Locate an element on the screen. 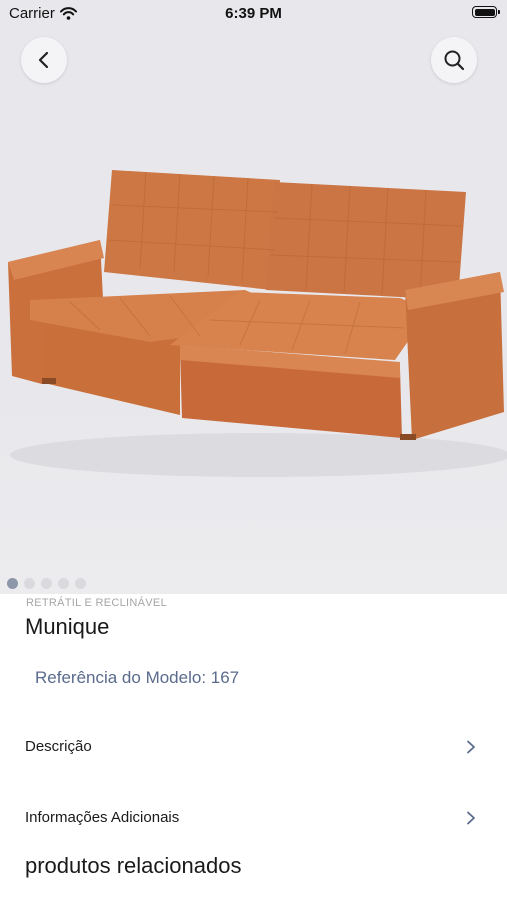 Image resolution: width=507 pixels, height=900 pixels. related-products-heading: produtos relacionados is located at coordinates (133, 865).